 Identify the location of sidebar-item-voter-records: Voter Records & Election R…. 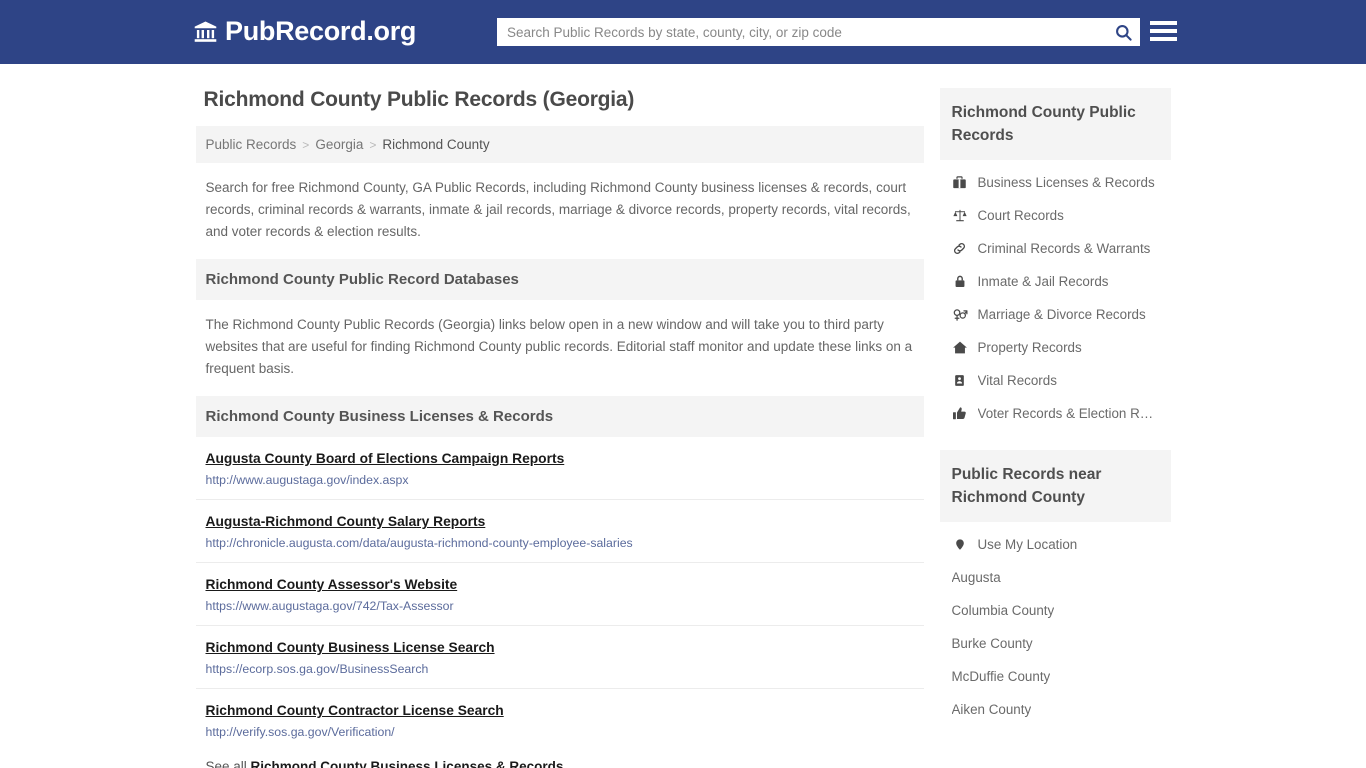
(1055, 413).